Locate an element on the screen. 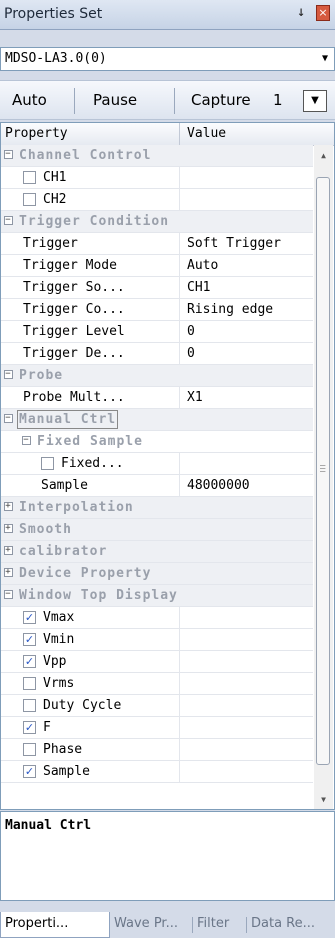 The height and width of the screenshot is (938, 335). property-row: Trigger Co... Rising edge is located at coordinates (157, 310).